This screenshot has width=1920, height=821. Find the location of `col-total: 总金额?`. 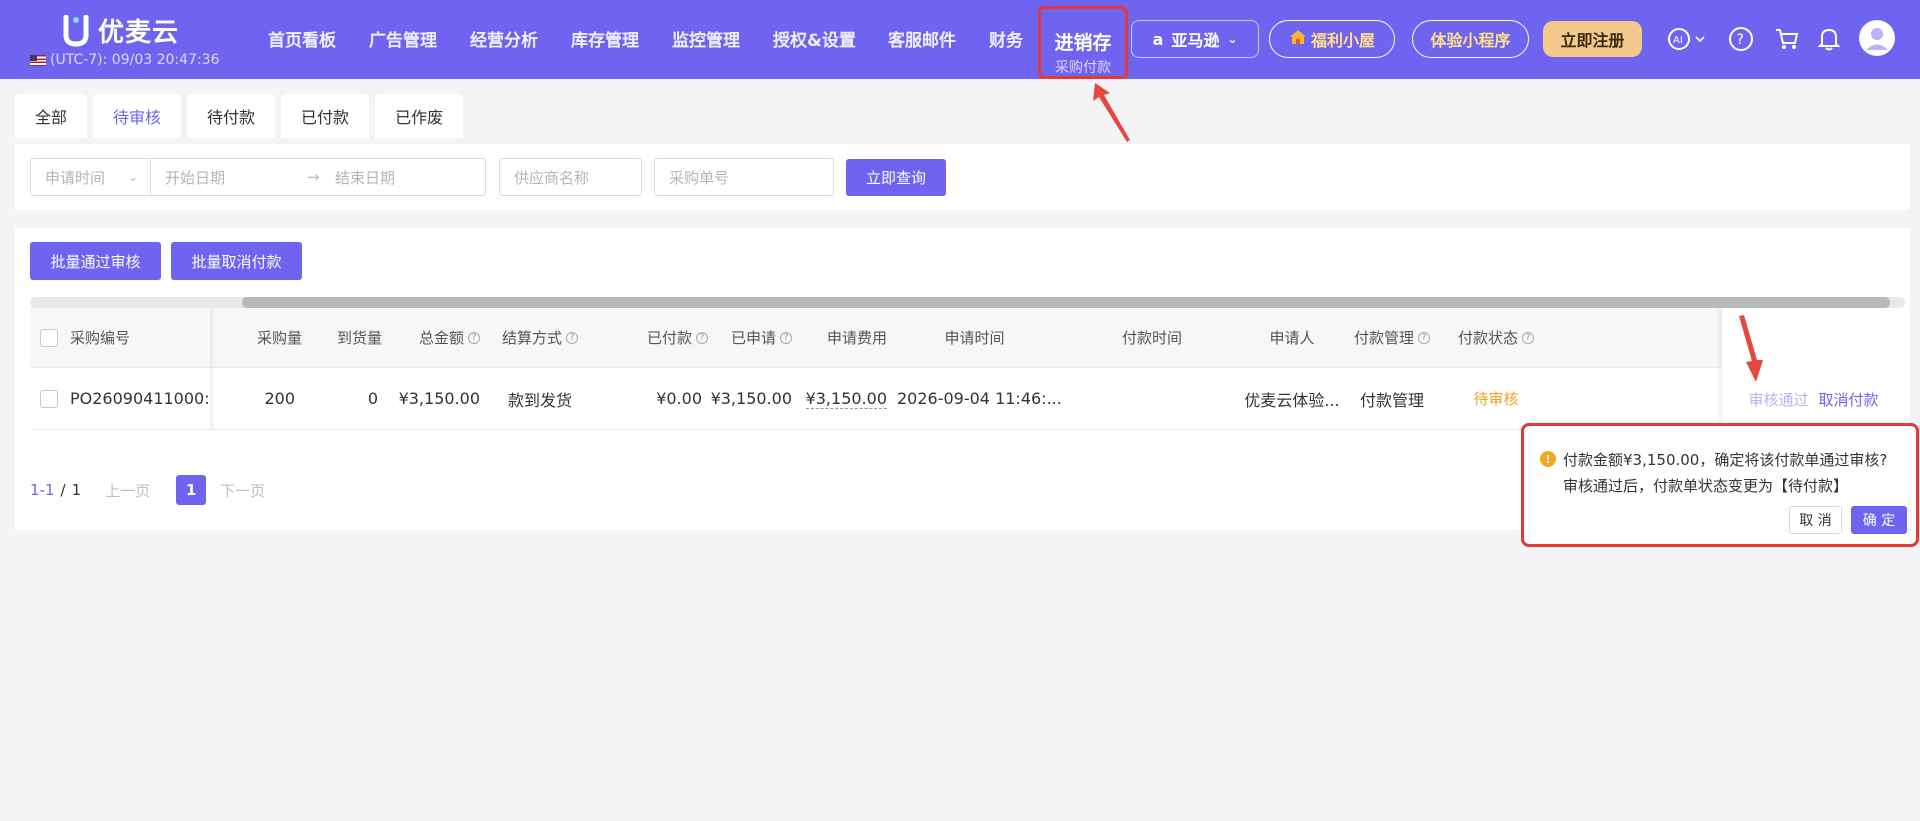

col-total: 总金额? is located at coordinates (431, 337).